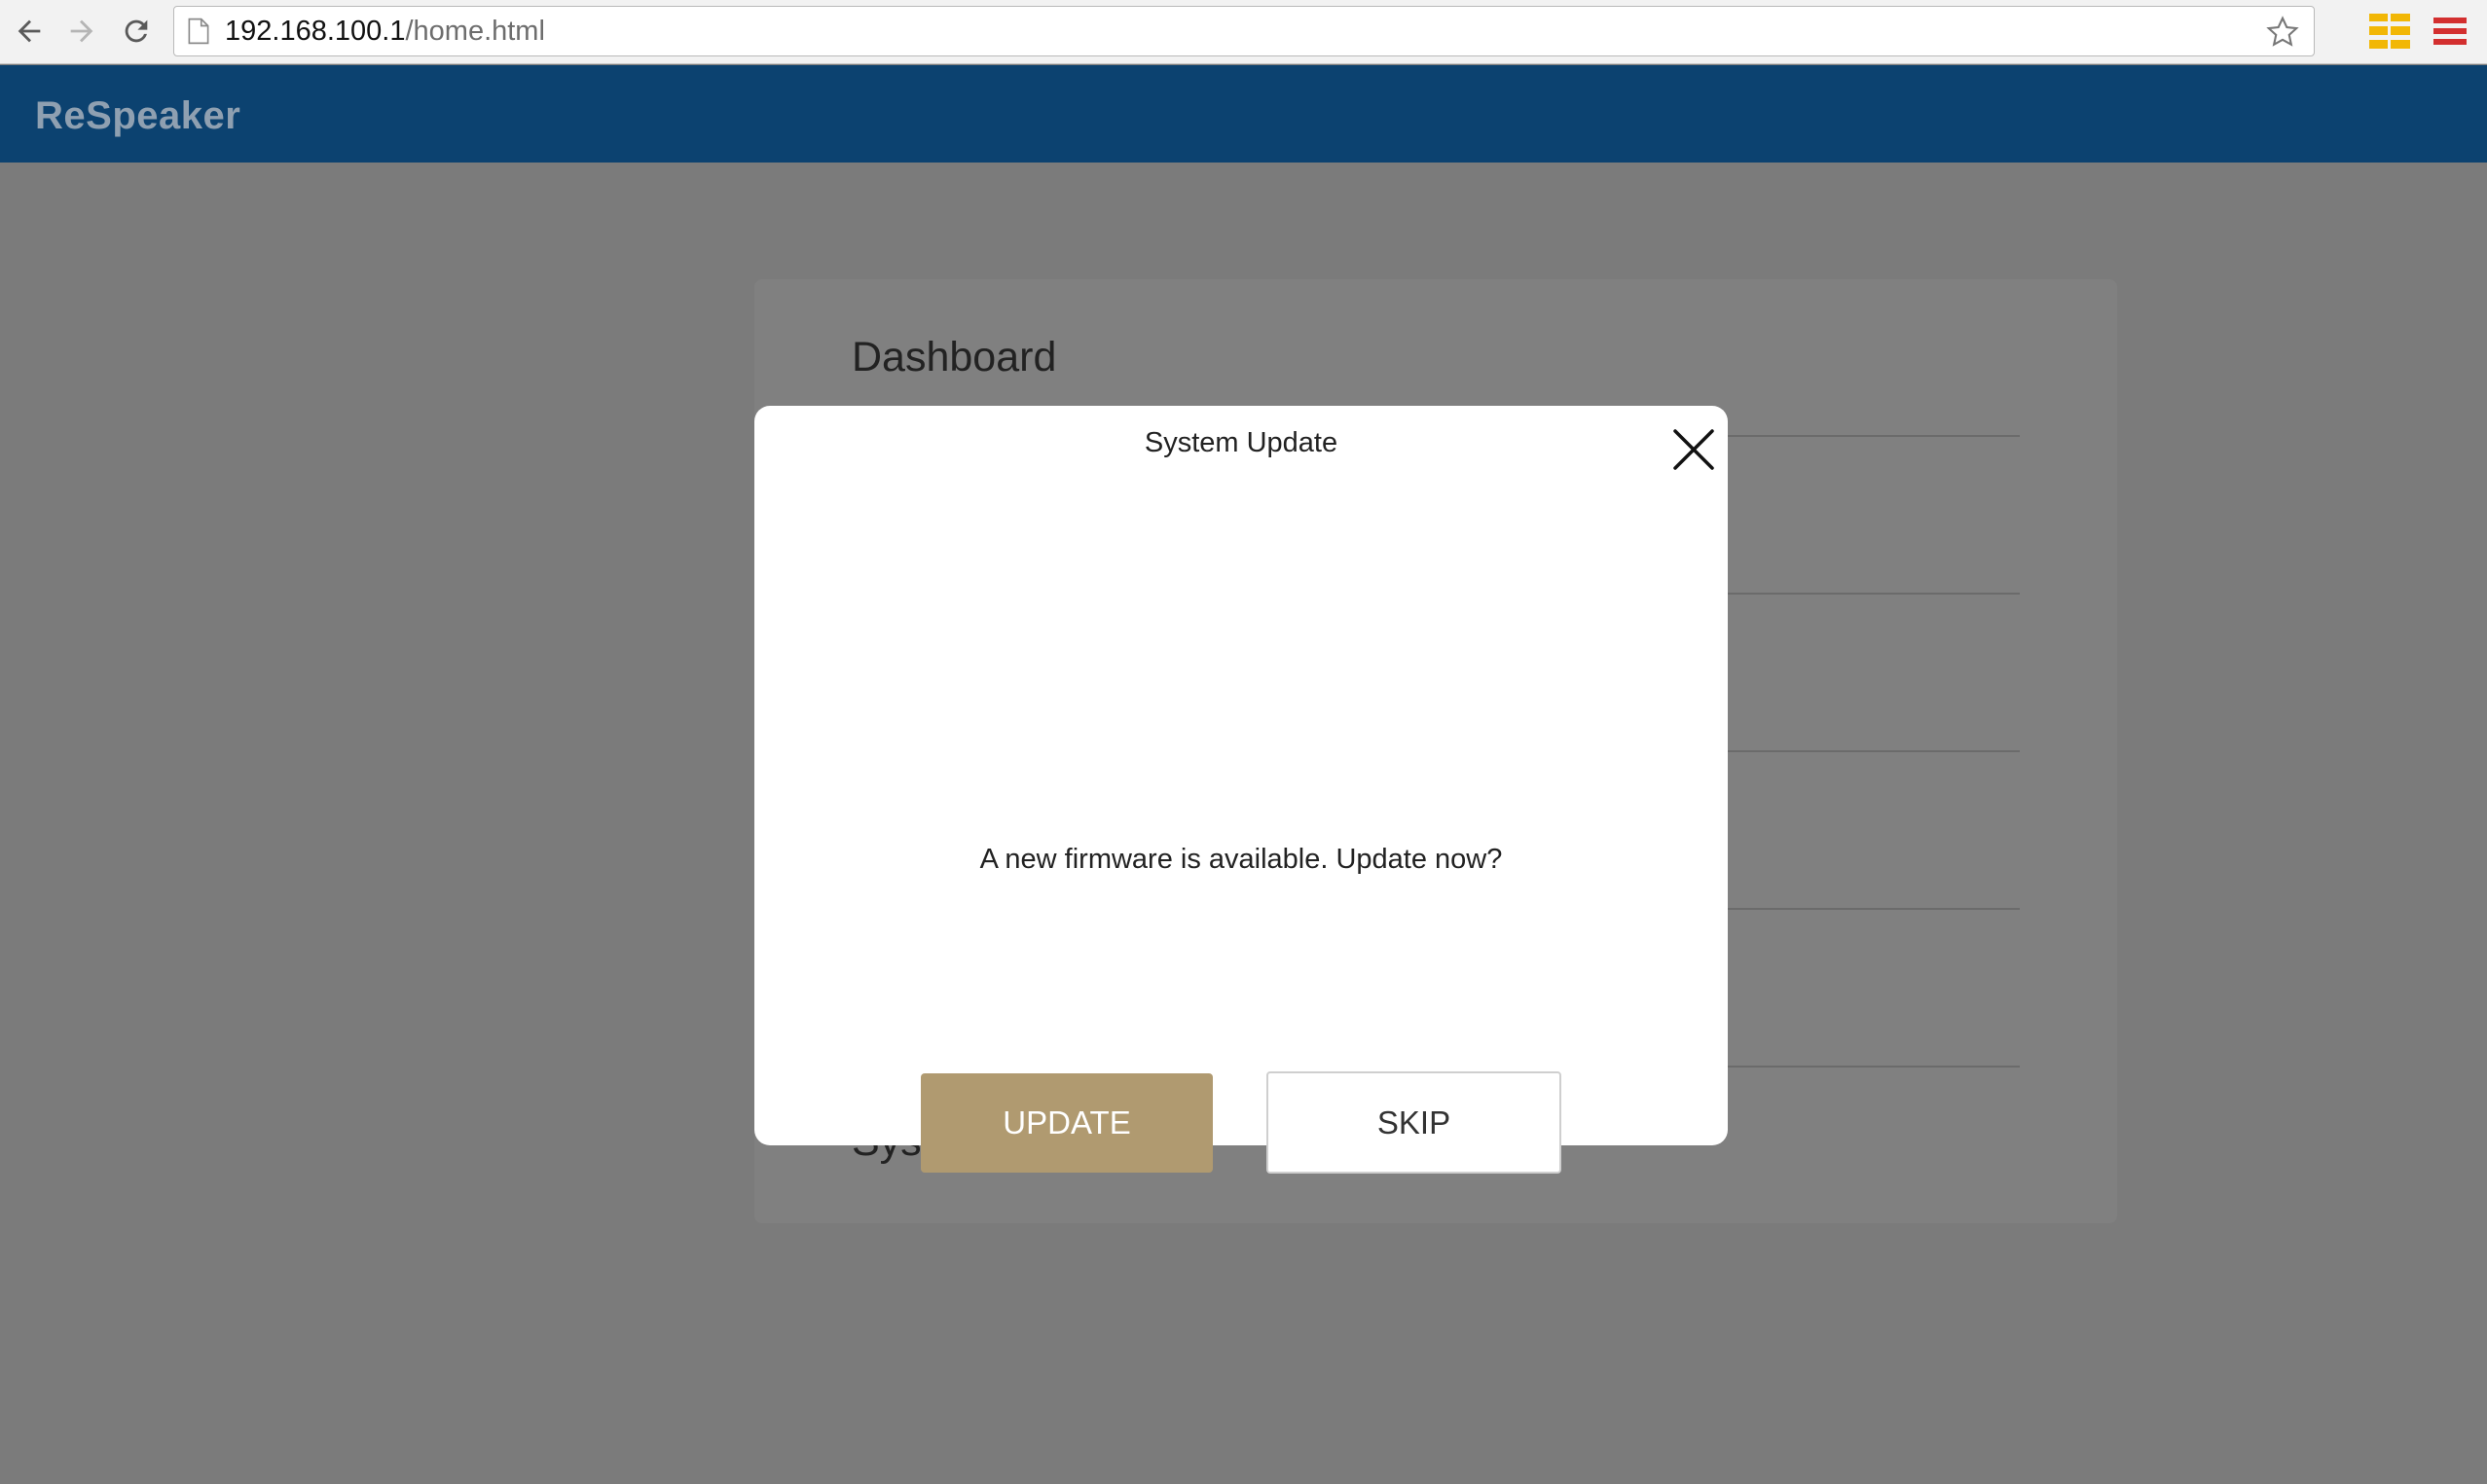 Image resolution: width=2487 pixels, height=1484 pixels. I want to click on reload-button, so click(137, 32).